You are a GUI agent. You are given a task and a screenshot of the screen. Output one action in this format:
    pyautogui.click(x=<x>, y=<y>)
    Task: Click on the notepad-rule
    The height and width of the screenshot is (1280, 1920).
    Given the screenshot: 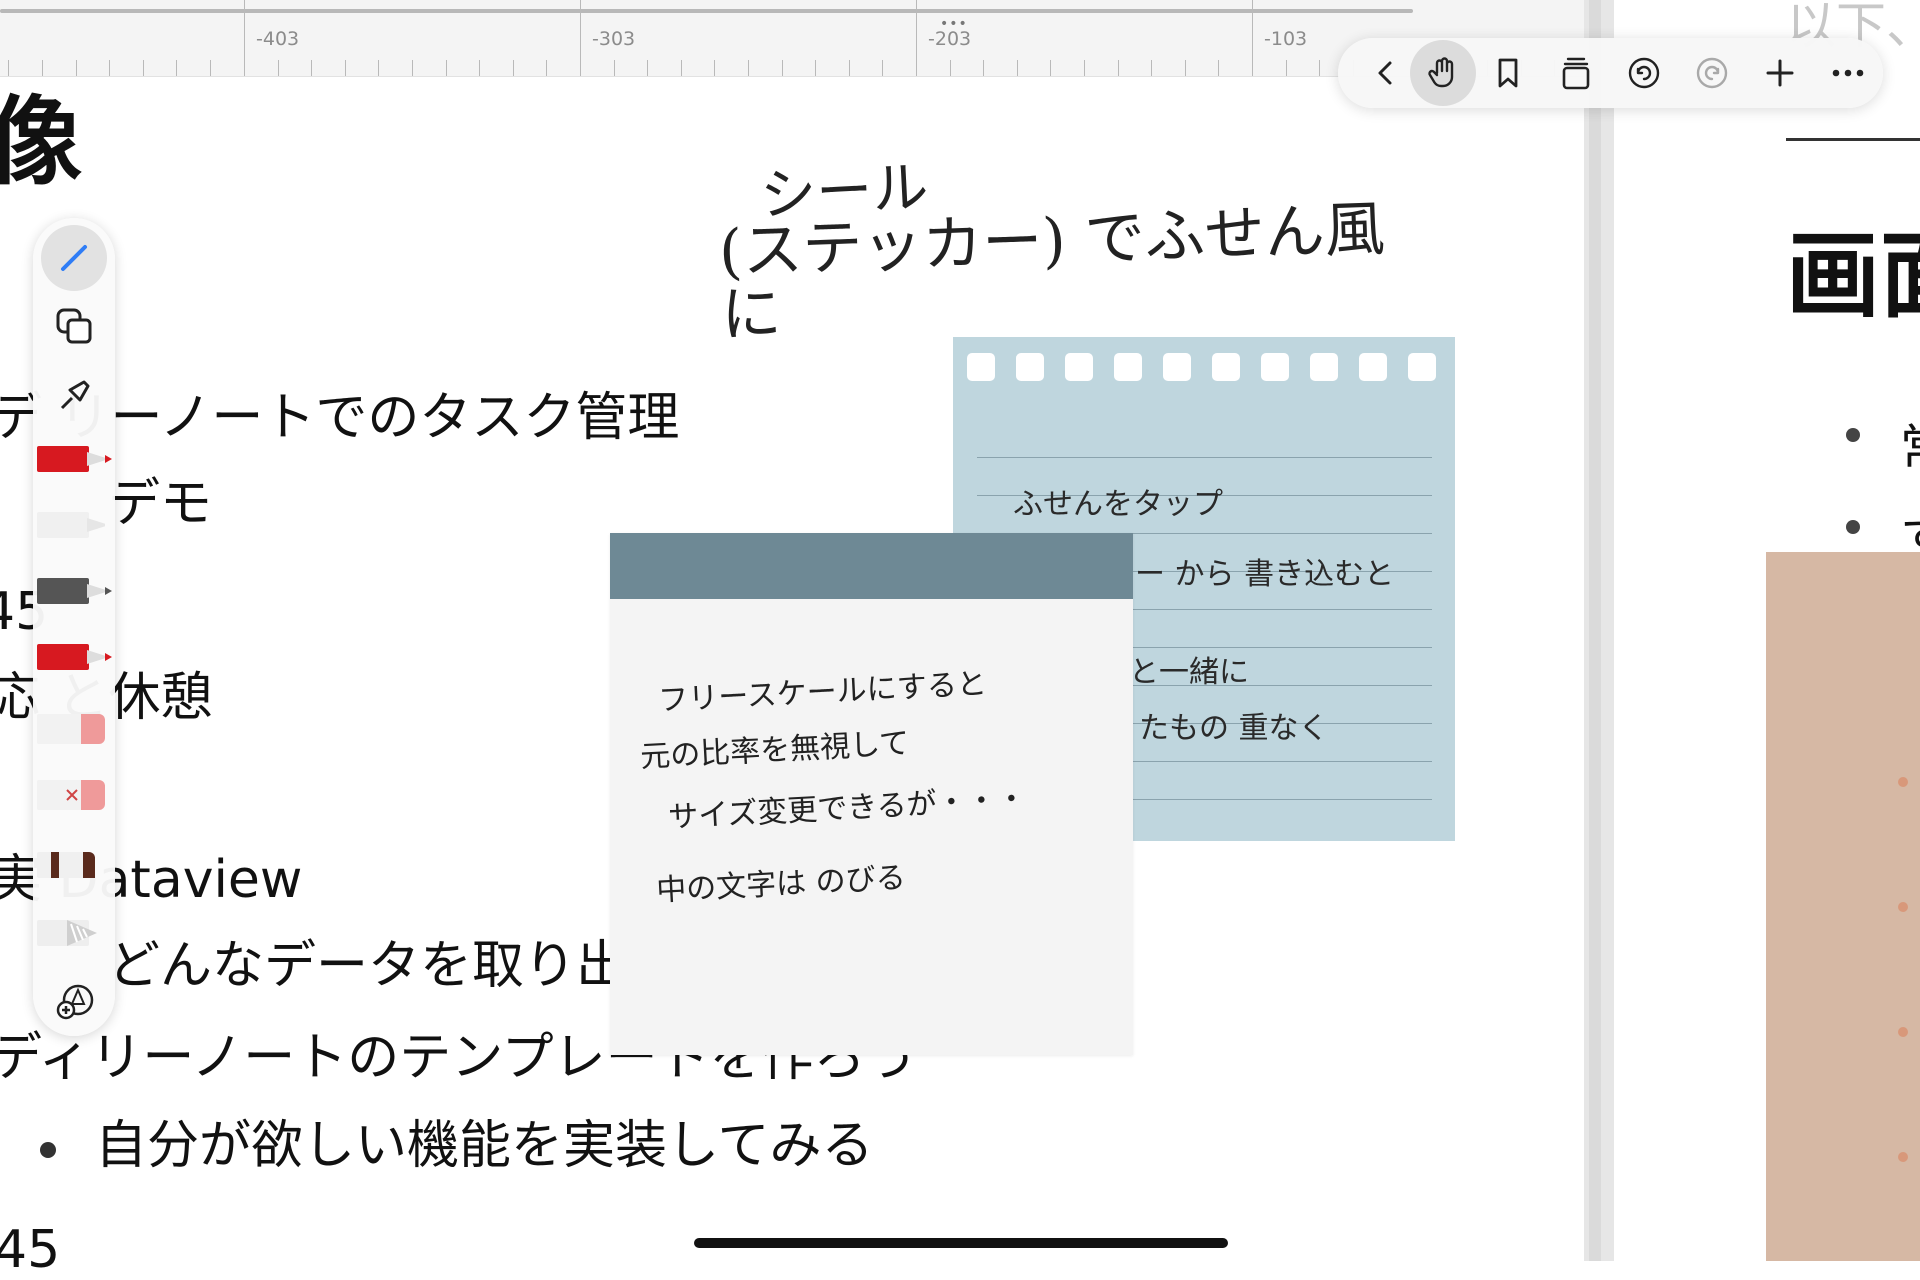 What is the action you would take?
    pyautogui.click(x=1204, y=457)
    